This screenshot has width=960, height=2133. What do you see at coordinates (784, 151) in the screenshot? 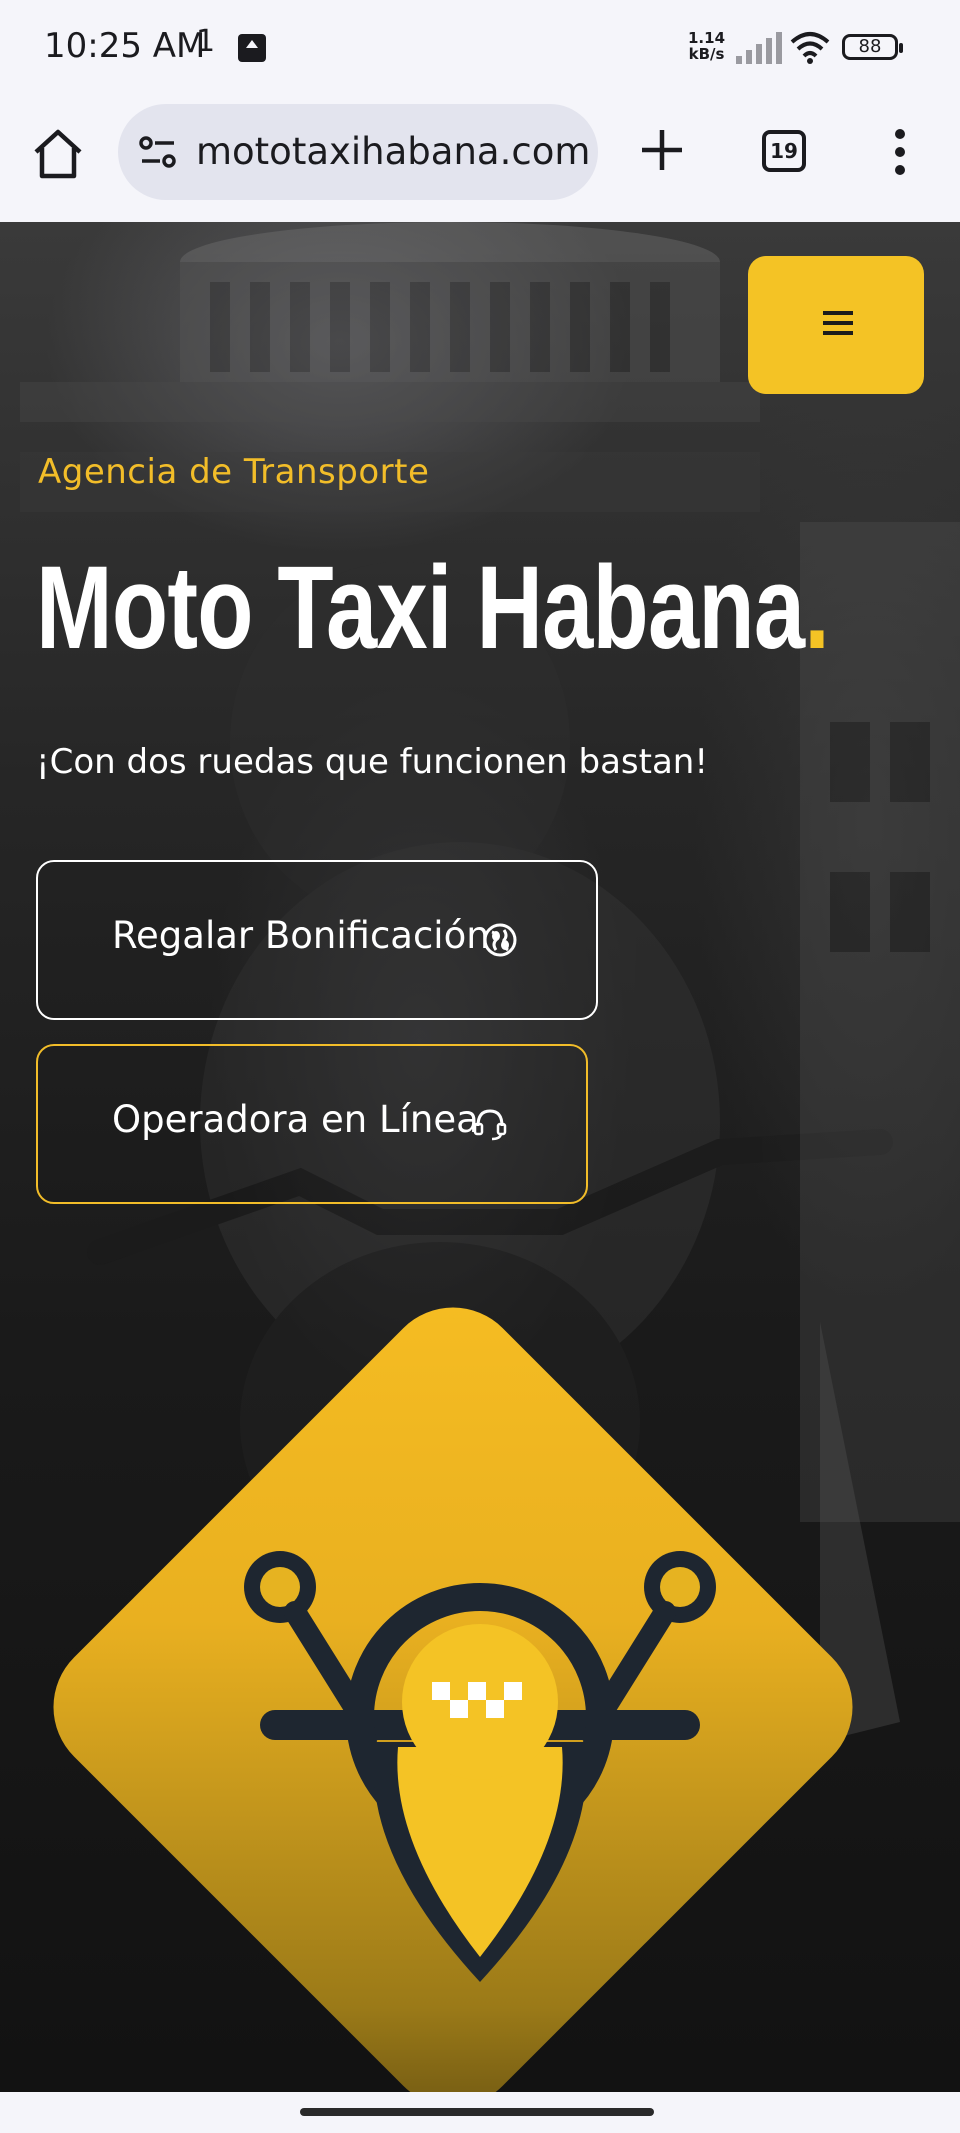
I see `tab-switcher-button: 19` at bounding box center [784, 151].